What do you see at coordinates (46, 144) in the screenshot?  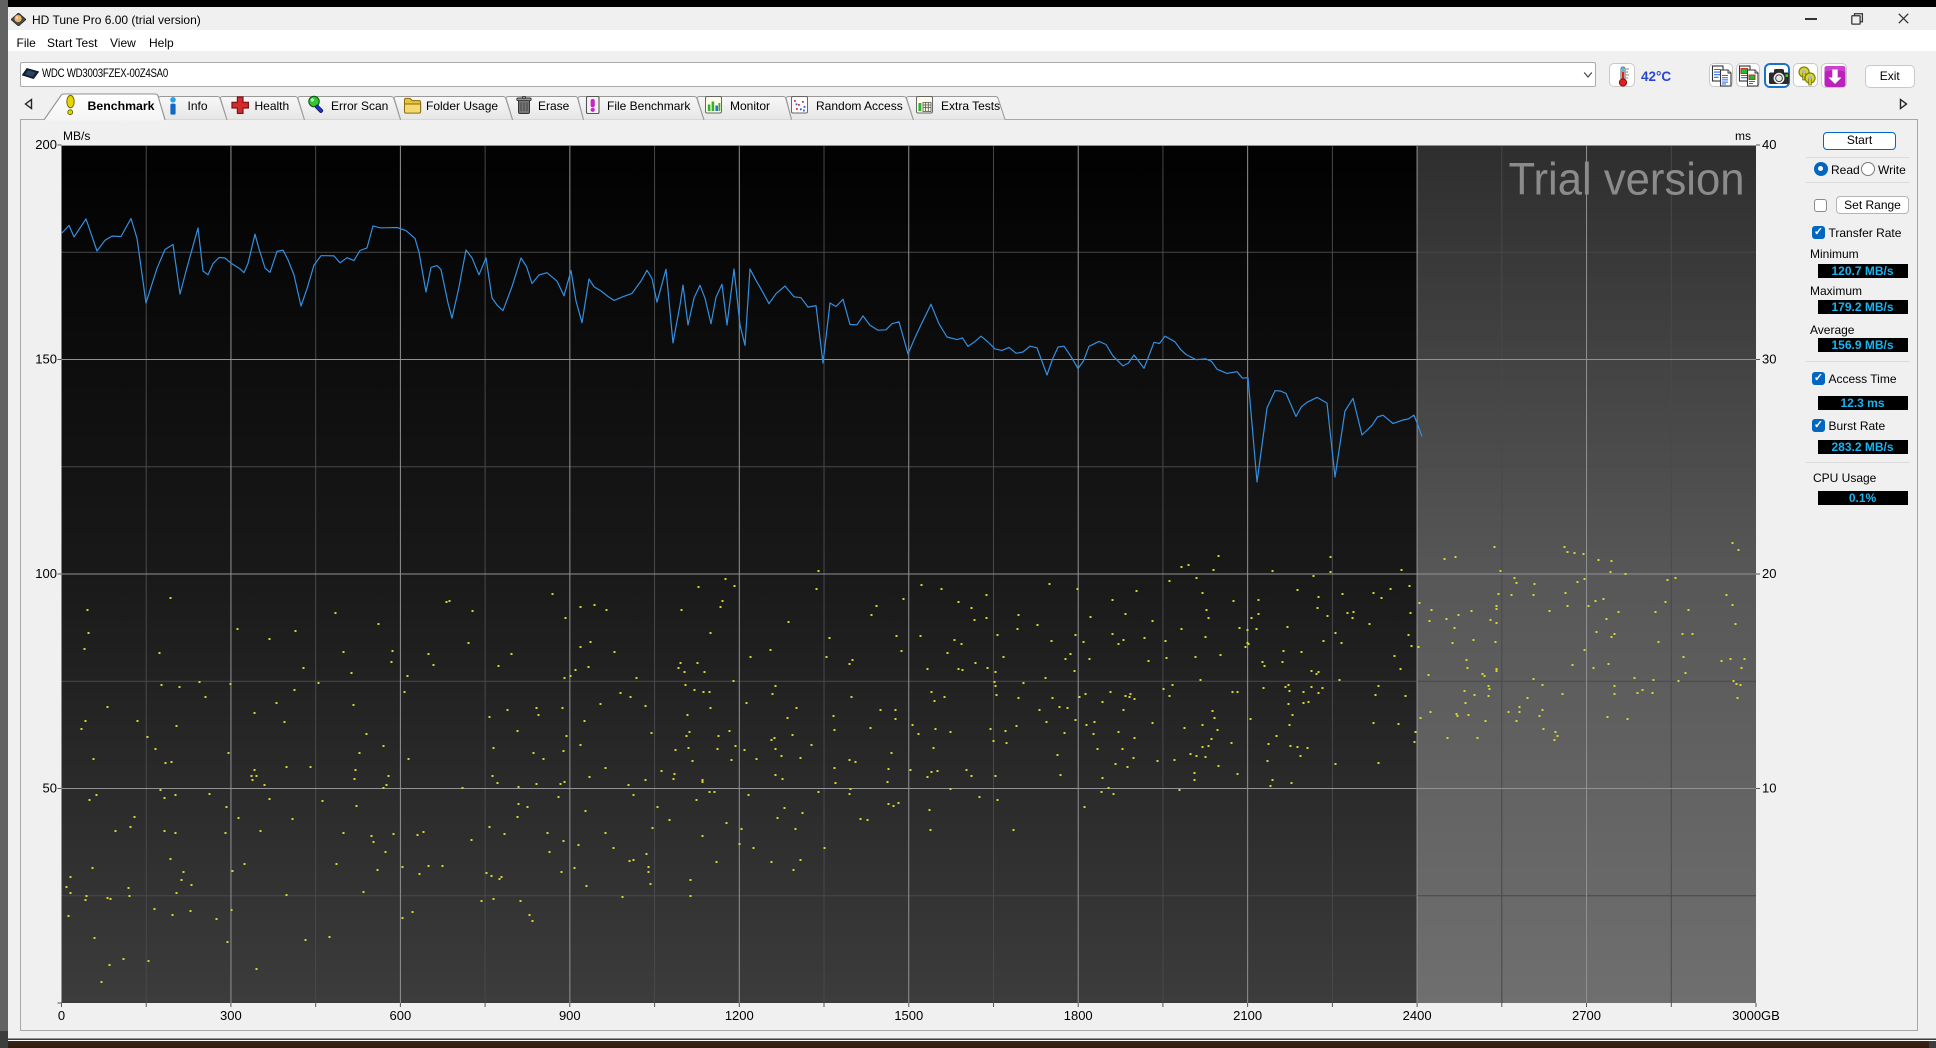 I see `svg-text: 200` at bounding box center [46, 144].